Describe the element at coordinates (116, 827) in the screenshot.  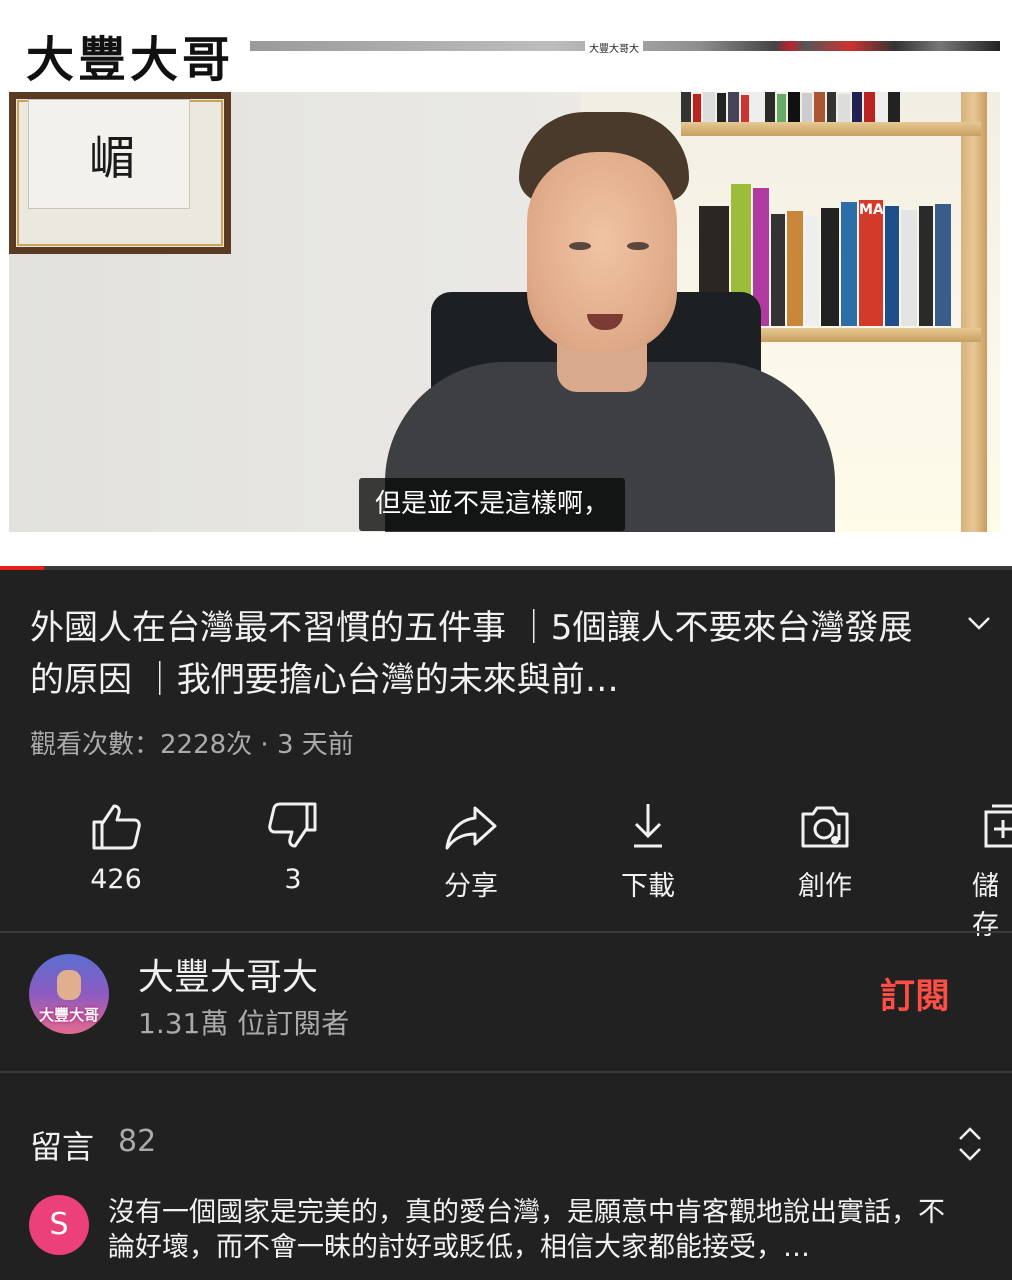
I see `thumbs-up-icon` at that location.